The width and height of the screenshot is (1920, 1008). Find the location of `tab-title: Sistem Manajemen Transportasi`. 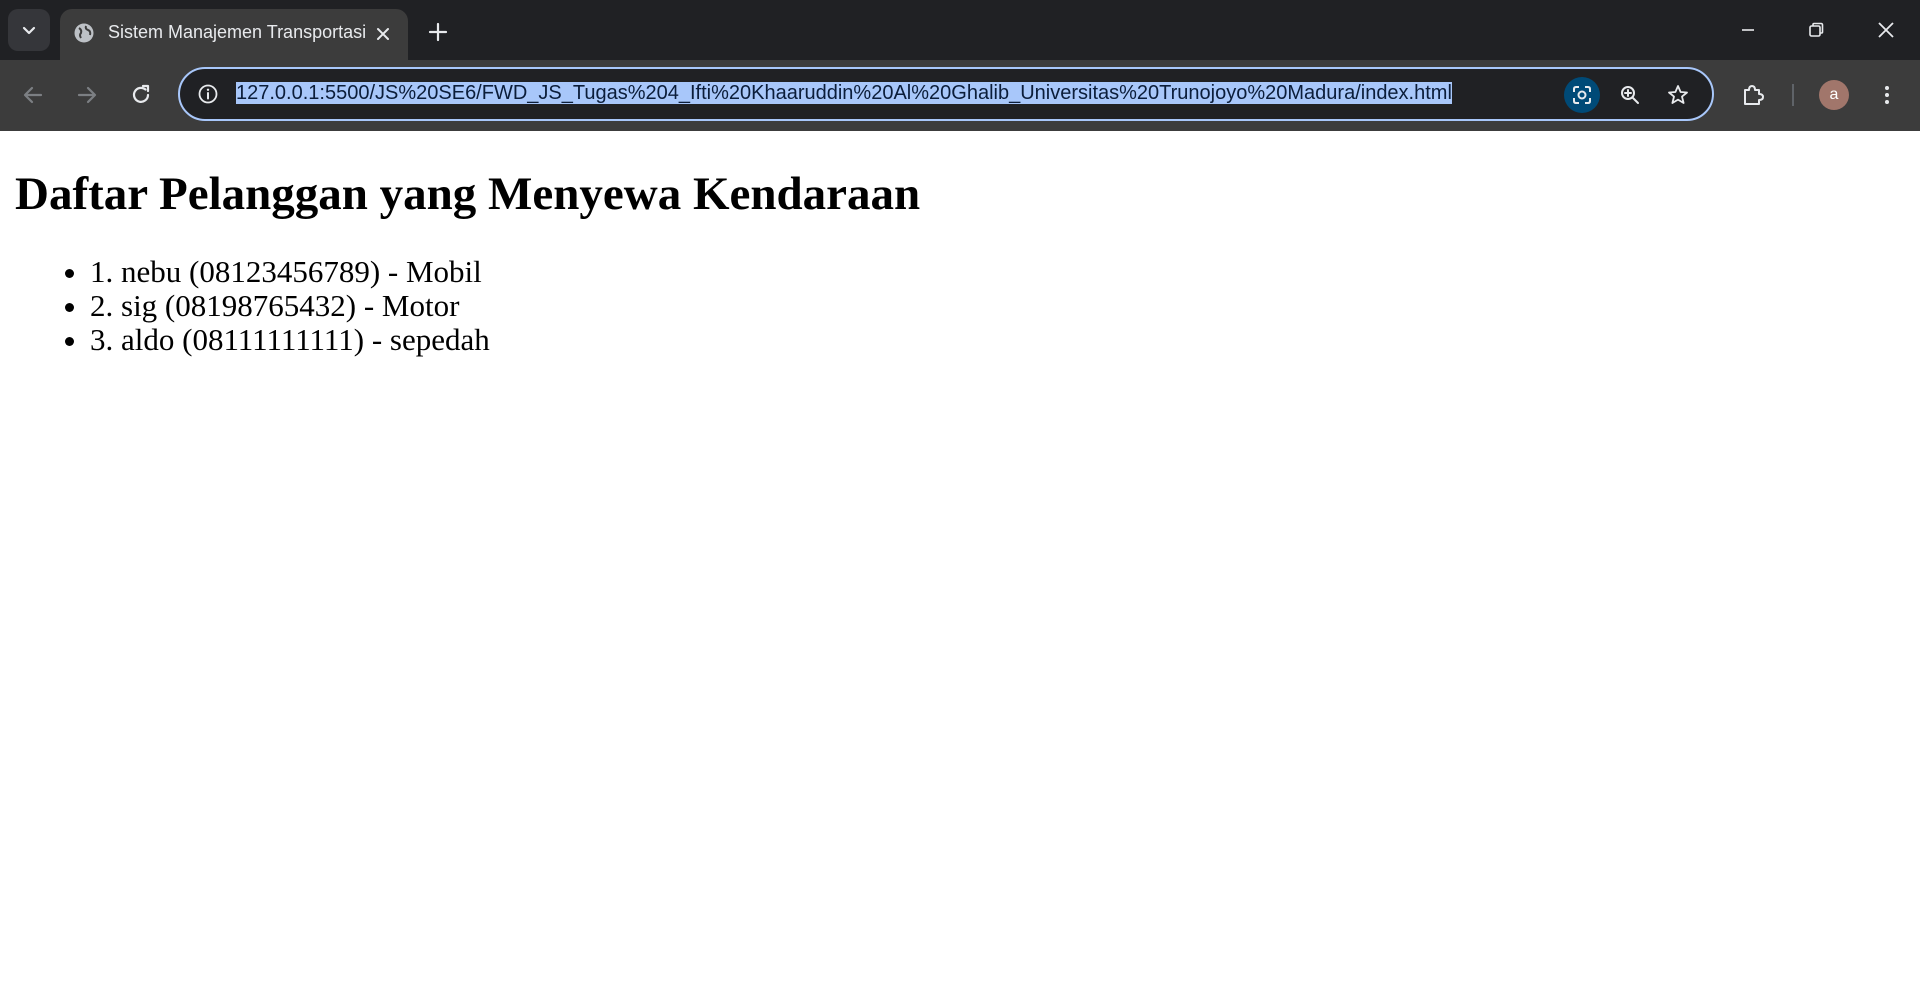

tab-title: Sistem Manajemen Transportasi is located at coordinates (237, 32).